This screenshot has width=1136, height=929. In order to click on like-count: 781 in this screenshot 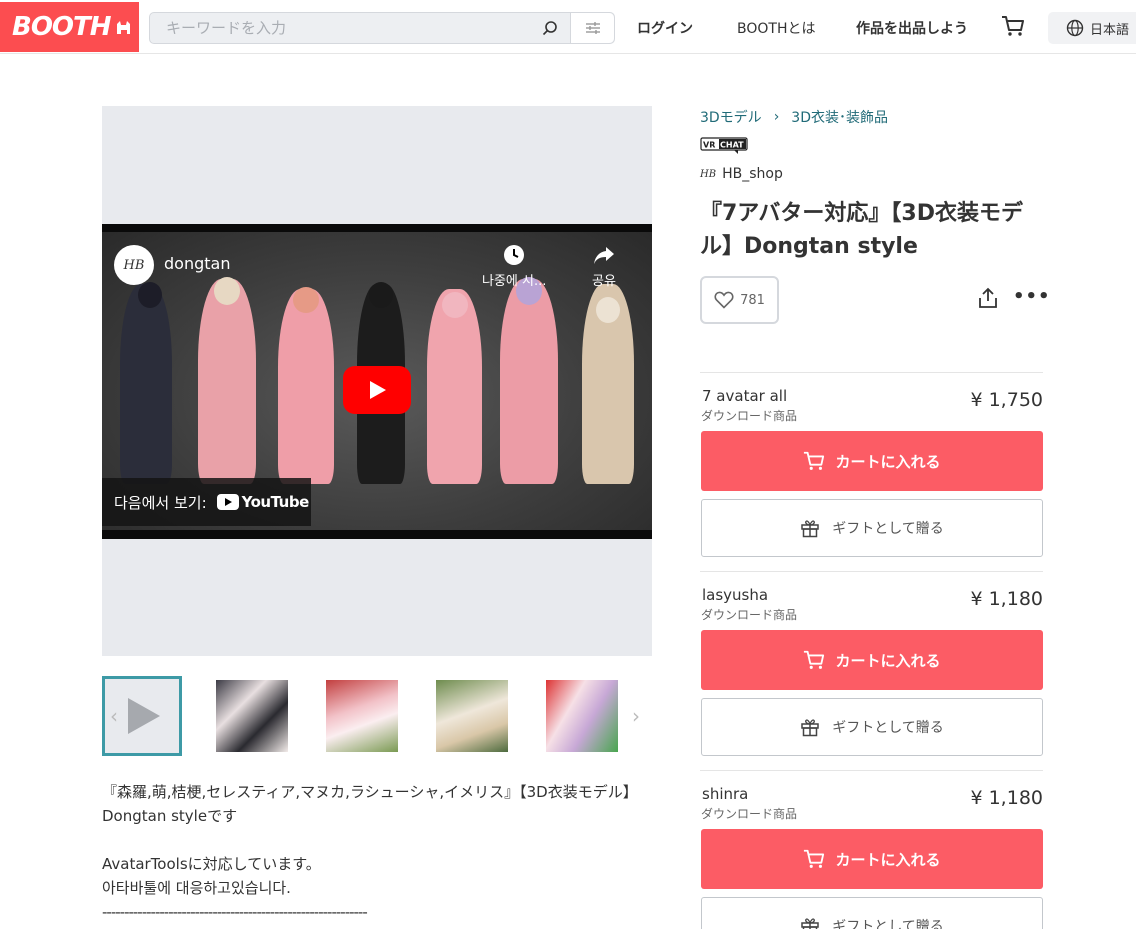, I will do `click(752, 300)`.